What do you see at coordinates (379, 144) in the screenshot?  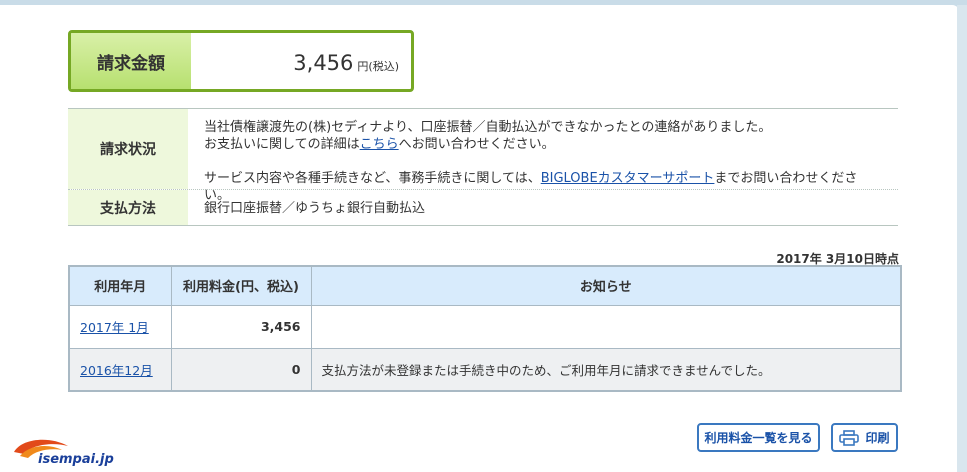 I see `details-link: こちら` at bounding box center [379, 144].